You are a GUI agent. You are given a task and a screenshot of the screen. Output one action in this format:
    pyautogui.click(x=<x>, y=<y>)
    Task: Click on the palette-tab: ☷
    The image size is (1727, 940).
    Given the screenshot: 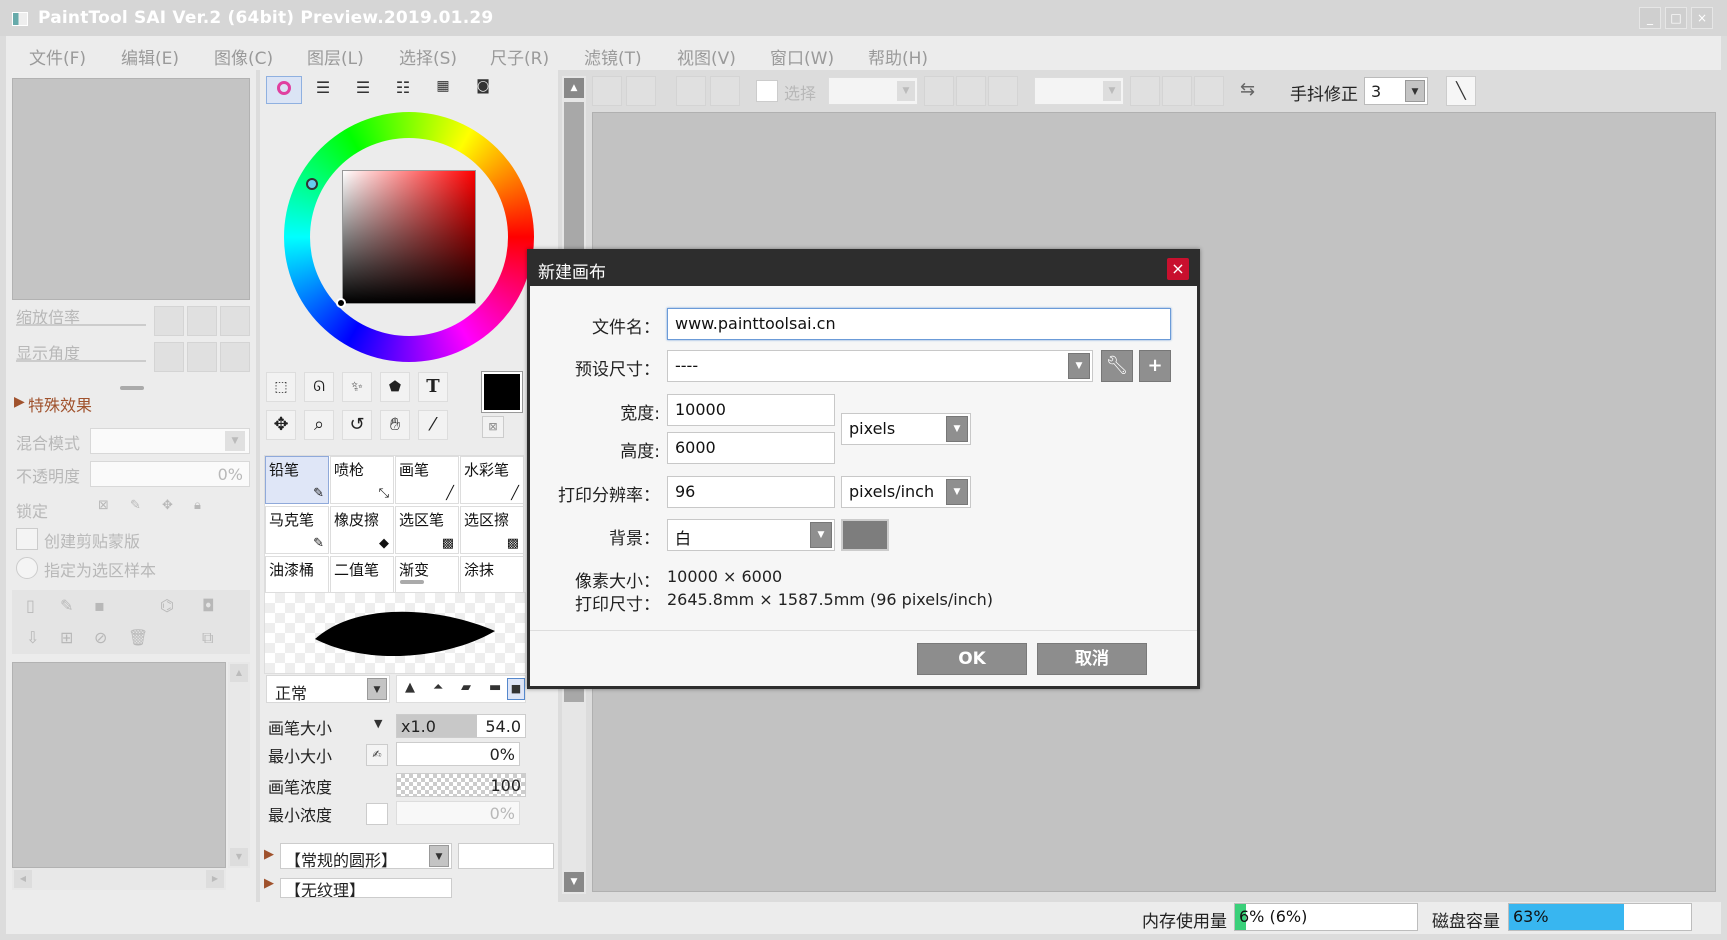 What is the action you would take?
    pyautogui.click(x=403, y=91)
    